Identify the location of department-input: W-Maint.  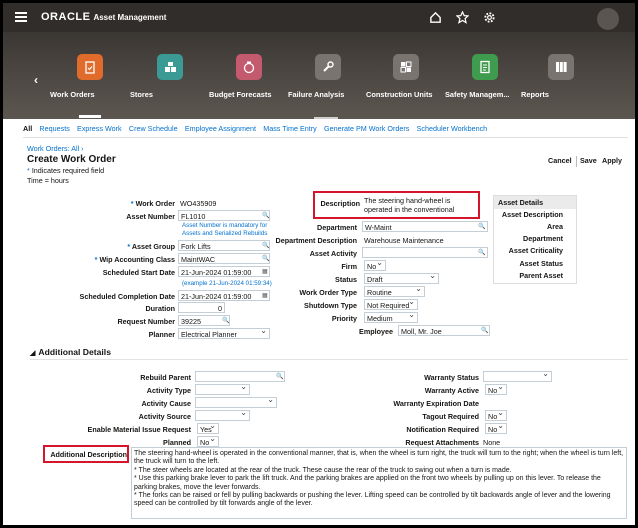
(425, 226).